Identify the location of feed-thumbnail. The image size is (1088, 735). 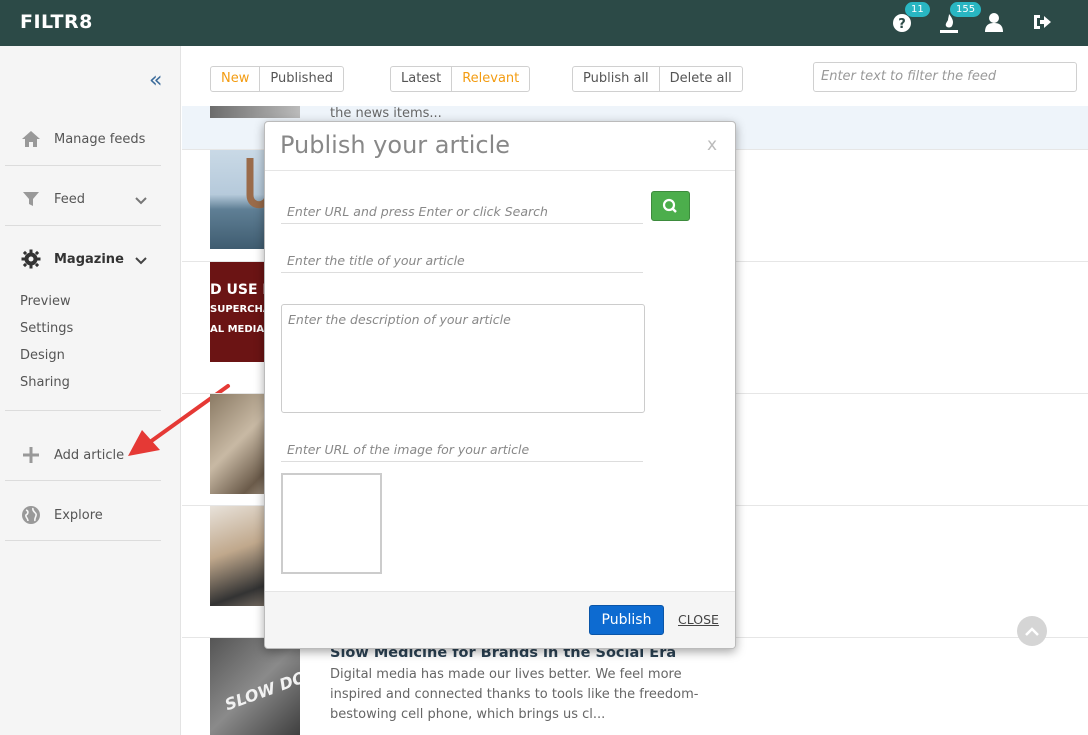
(255, 112).